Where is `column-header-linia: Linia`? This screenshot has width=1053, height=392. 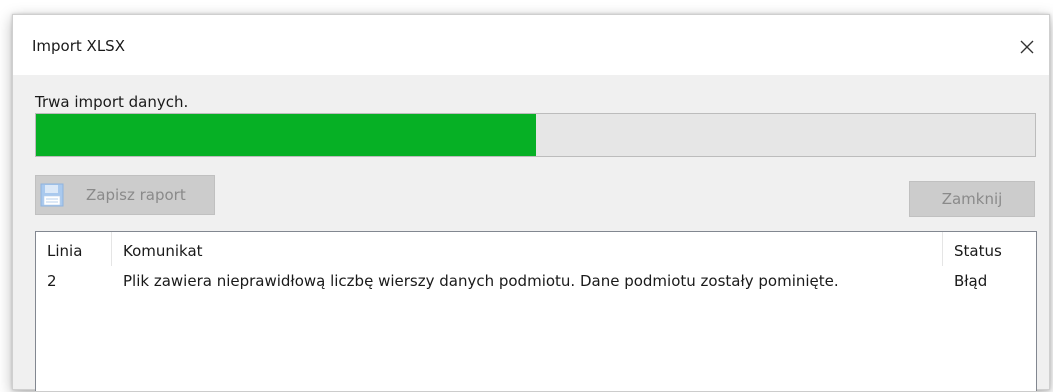 column-header-linia: Linia is located at coordinates (73, 249).